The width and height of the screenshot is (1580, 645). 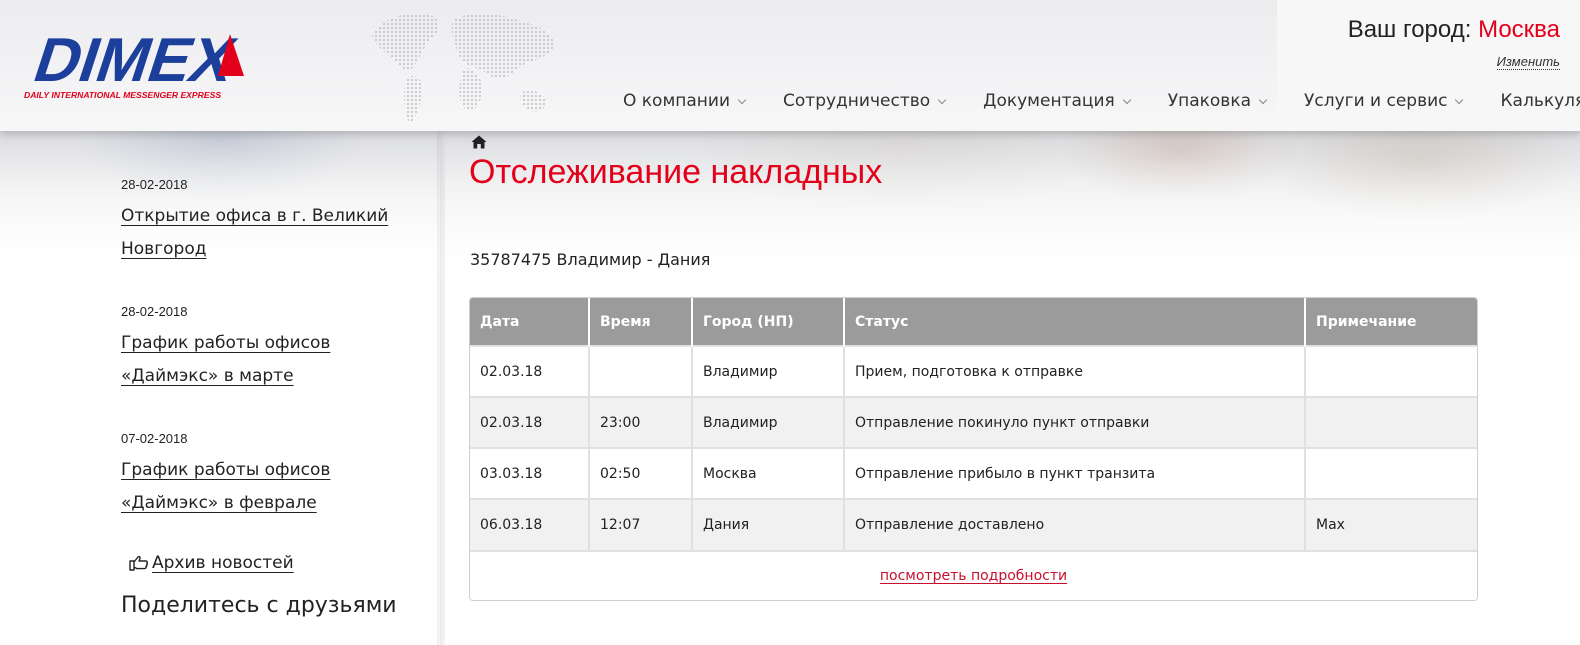 What do you see at coordinates (122, 95) in the screenshot?
I see `logo-tagline: DAILY INTERNATIONAL MESSENGER EXPRESS` at bounding box center [122, 95].